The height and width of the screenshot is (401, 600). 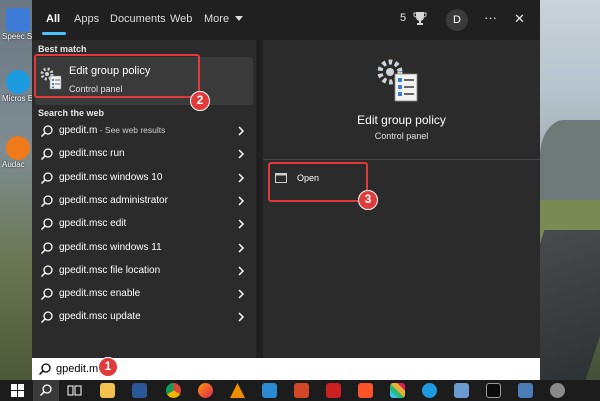 What do you see at coordinates (401, 136) in the screenshot?
I see `preview-subtitle: Control panel` at bounding box center [401, 136].